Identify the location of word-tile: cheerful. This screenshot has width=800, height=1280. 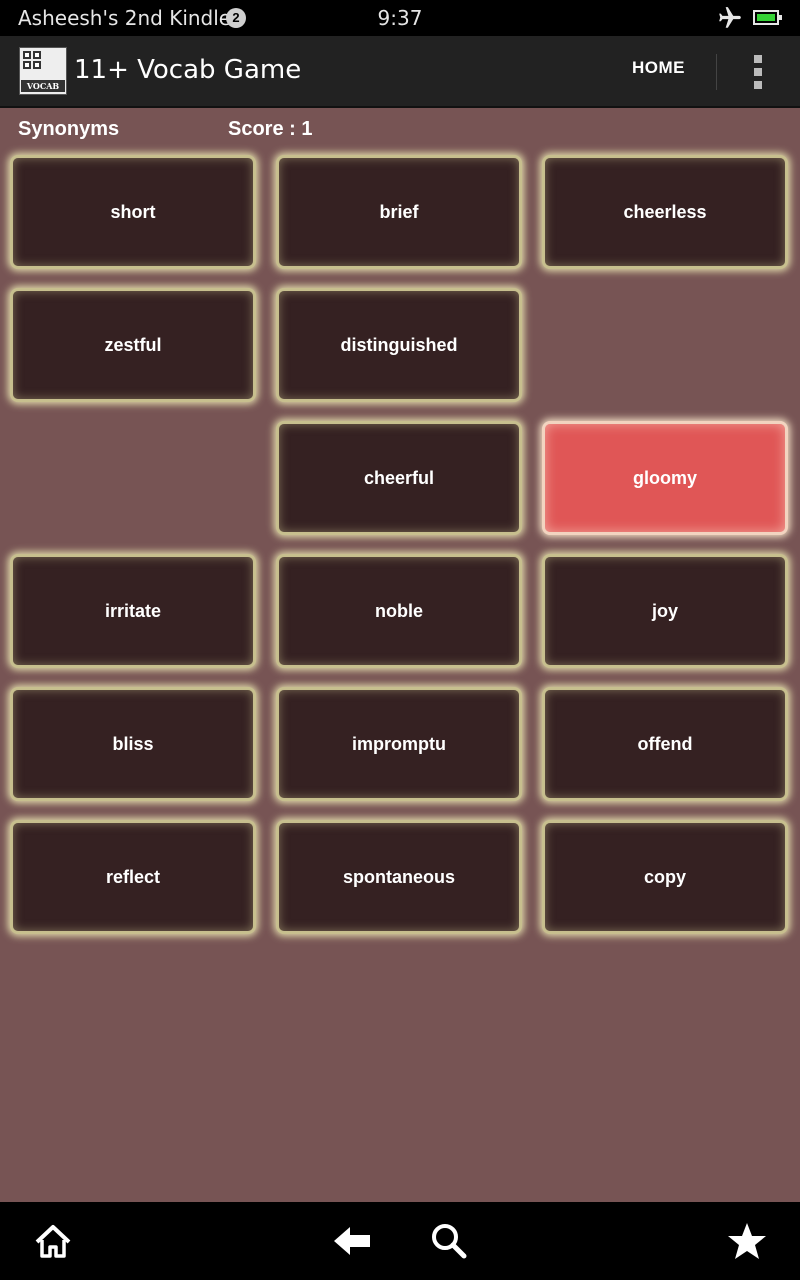
(399, 478).